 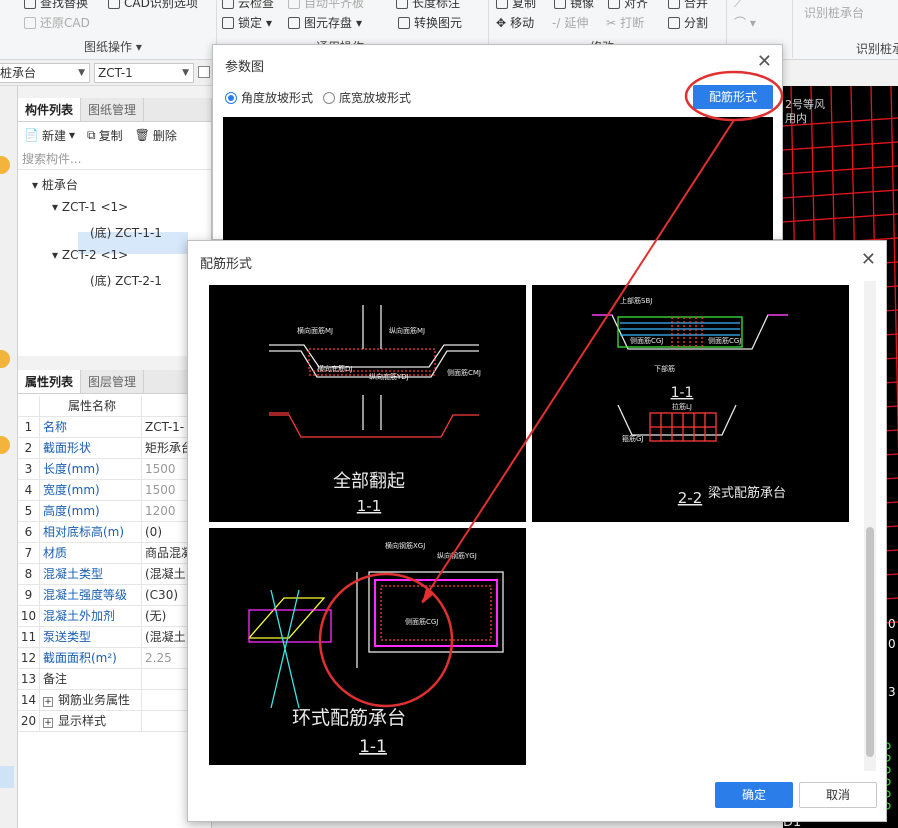 I want to click on thumb-label: 纵向底筋YDJ, so click(x=389, y=376).